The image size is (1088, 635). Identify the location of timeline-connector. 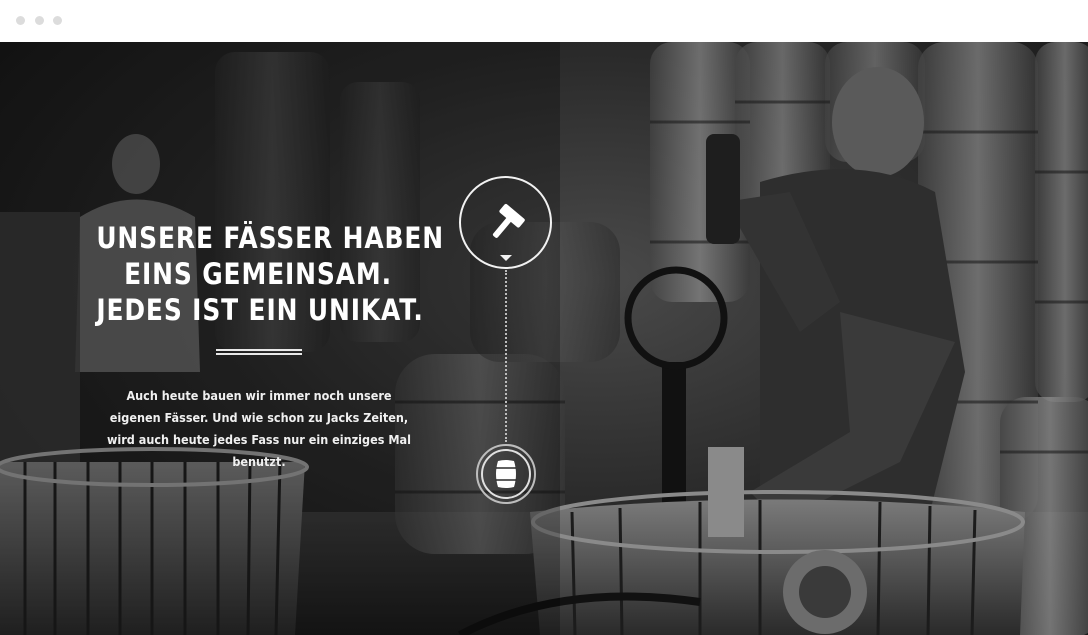
(506, 356).